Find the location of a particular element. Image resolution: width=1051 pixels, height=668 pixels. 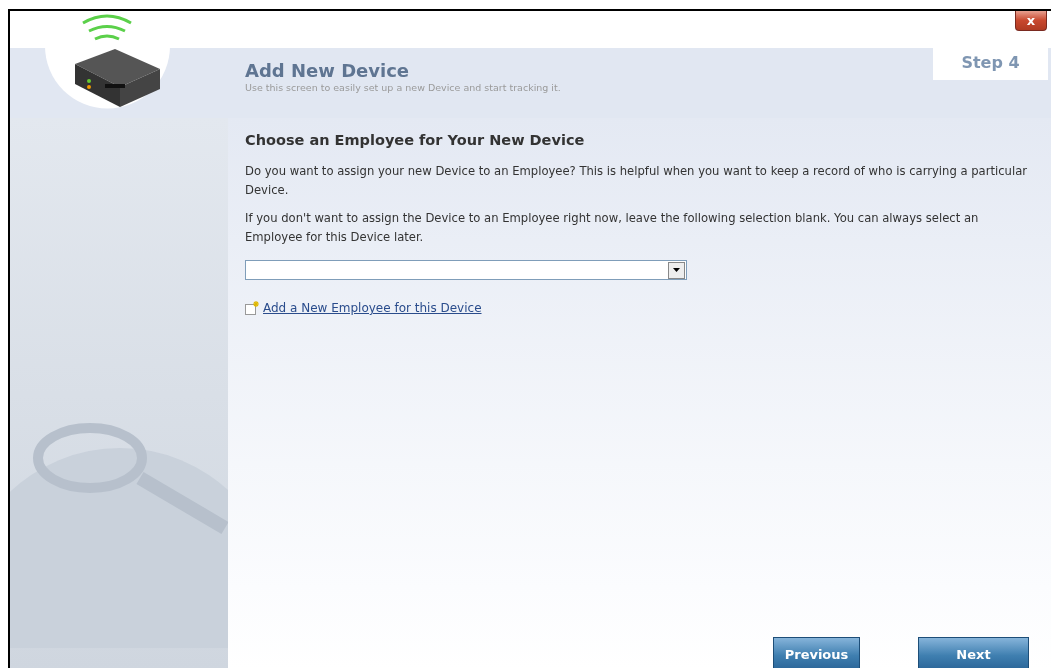

previous-button: Previous is located at coordinates (816, 652).